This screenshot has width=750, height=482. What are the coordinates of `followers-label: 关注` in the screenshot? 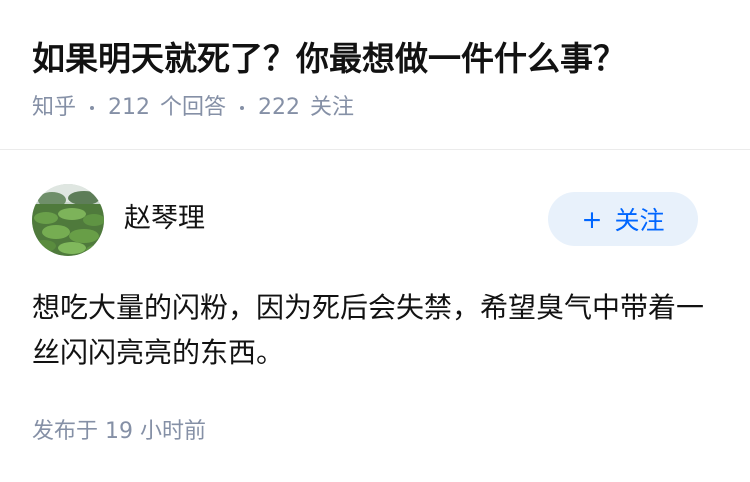 It's located at (332, 107).